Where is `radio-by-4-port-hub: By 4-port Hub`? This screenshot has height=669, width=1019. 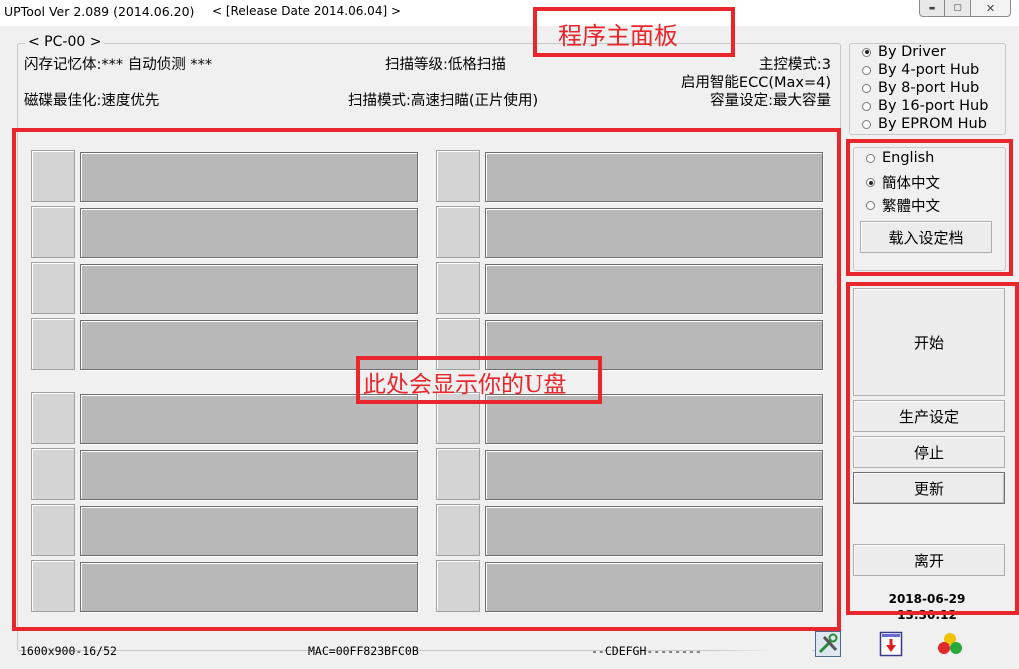 radio-by-4-port-hub: By 4-port Hub is located at coordinates (920, 70).